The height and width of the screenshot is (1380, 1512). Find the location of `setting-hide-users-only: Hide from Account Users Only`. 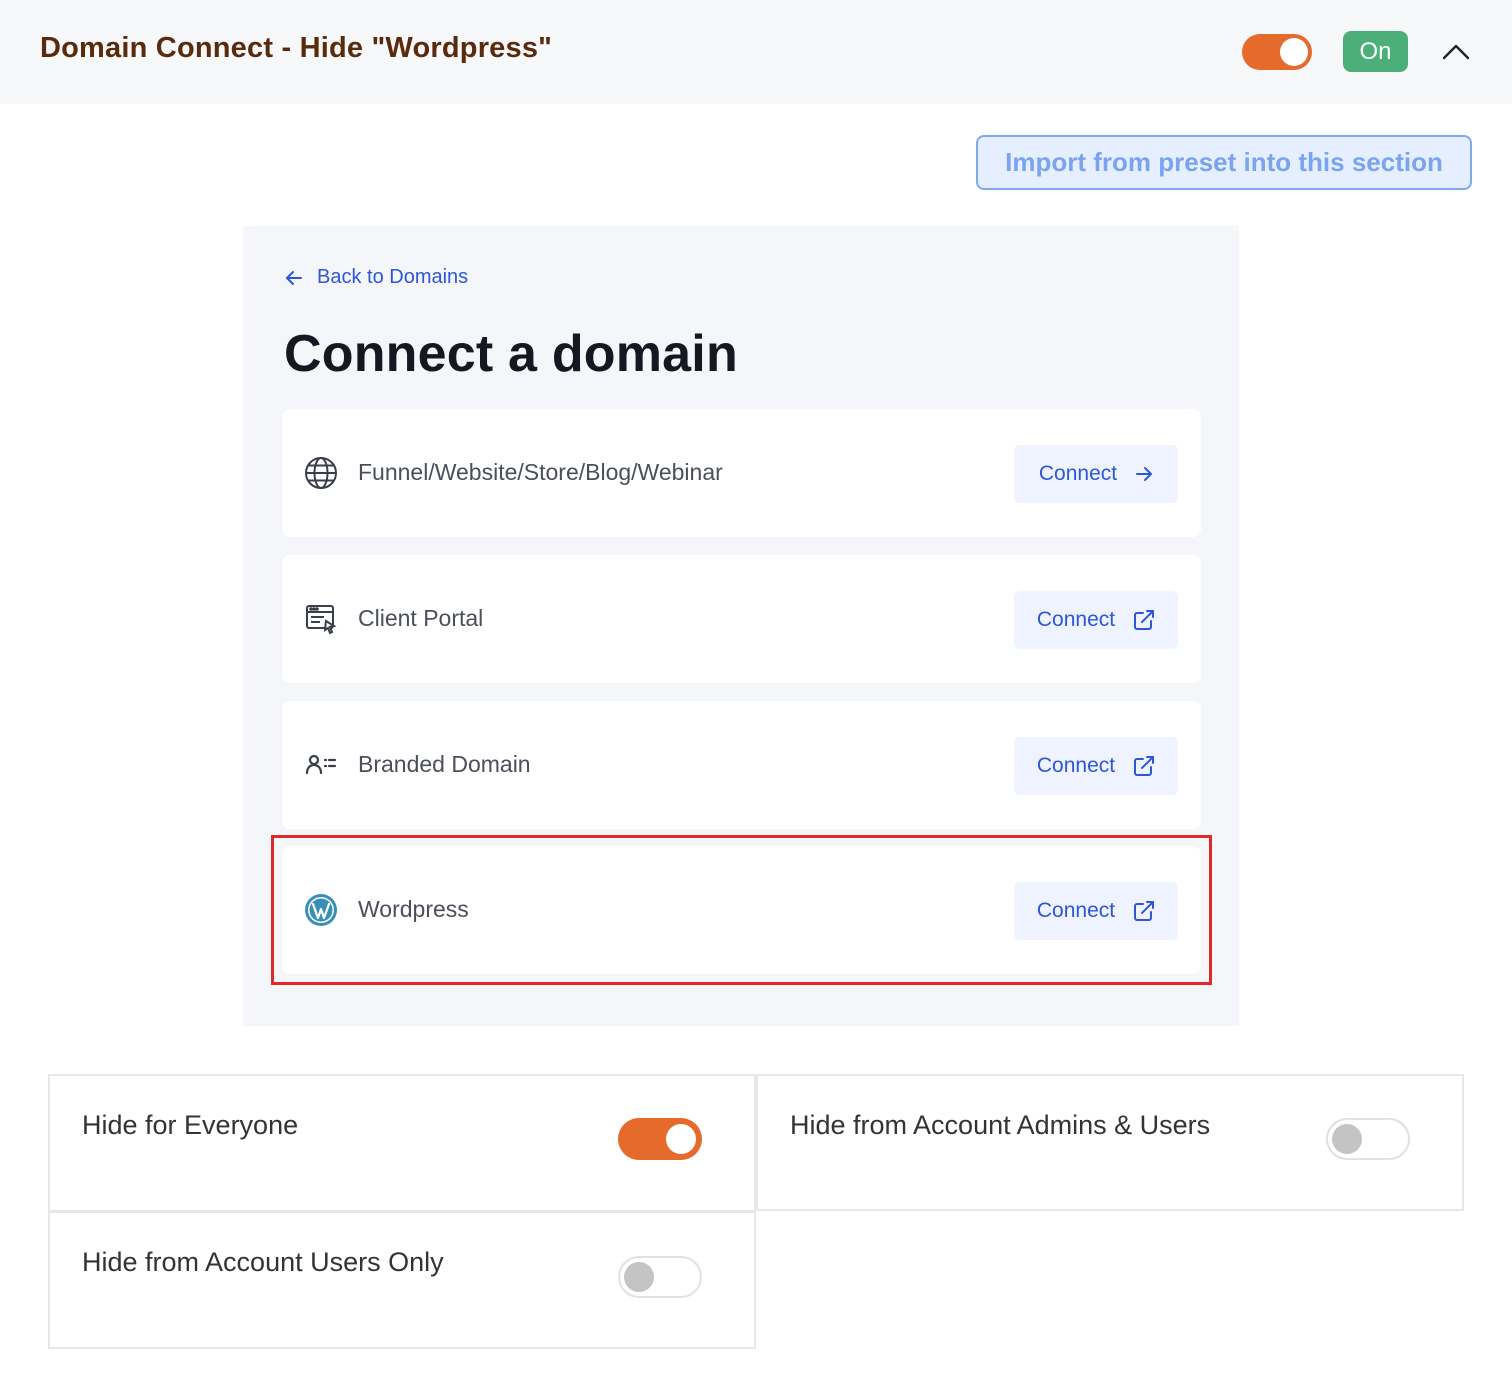

setting-hide-users-only: Hide from Account Users Only is located at coordinates (402, 1280).